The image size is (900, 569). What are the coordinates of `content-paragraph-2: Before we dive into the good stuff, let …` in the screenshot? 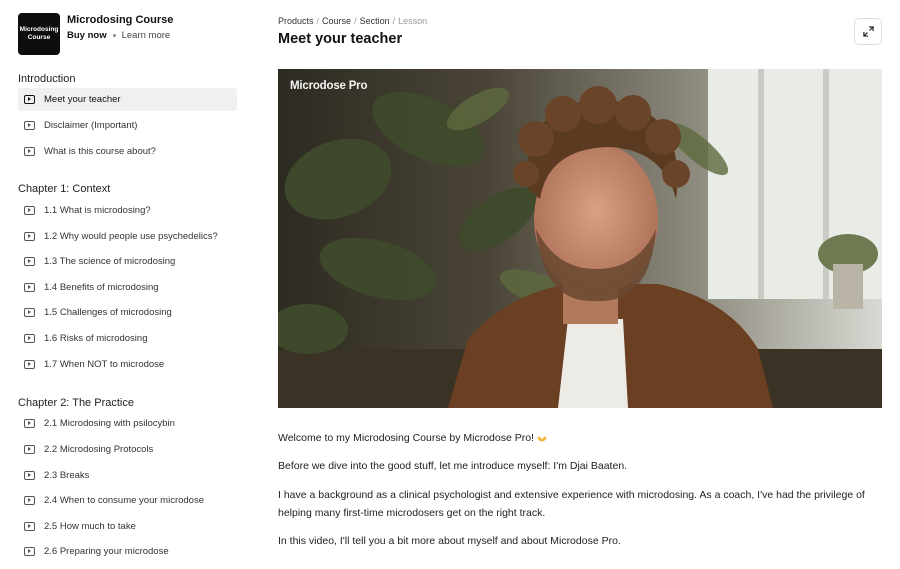 It's located at (453, 466).